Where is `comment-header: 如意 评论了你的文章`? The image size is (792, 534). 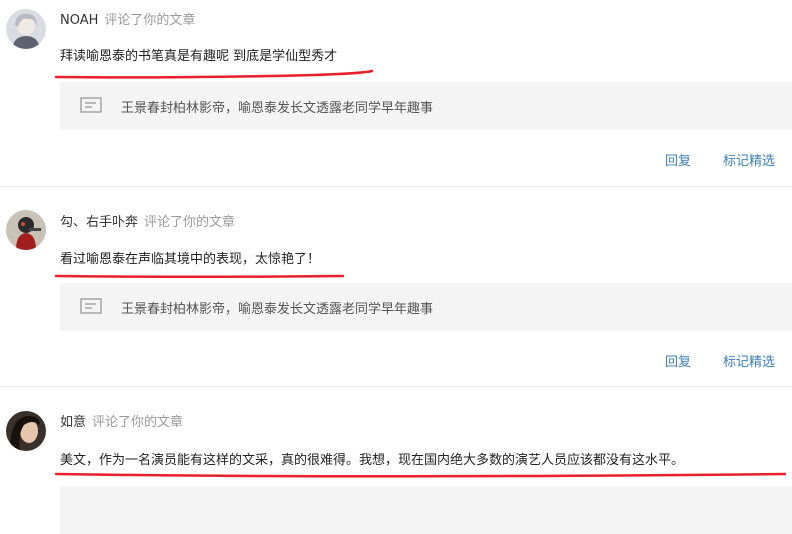
comment-header: 如意 评论了你的文章 is located at coordinates (121, 420).